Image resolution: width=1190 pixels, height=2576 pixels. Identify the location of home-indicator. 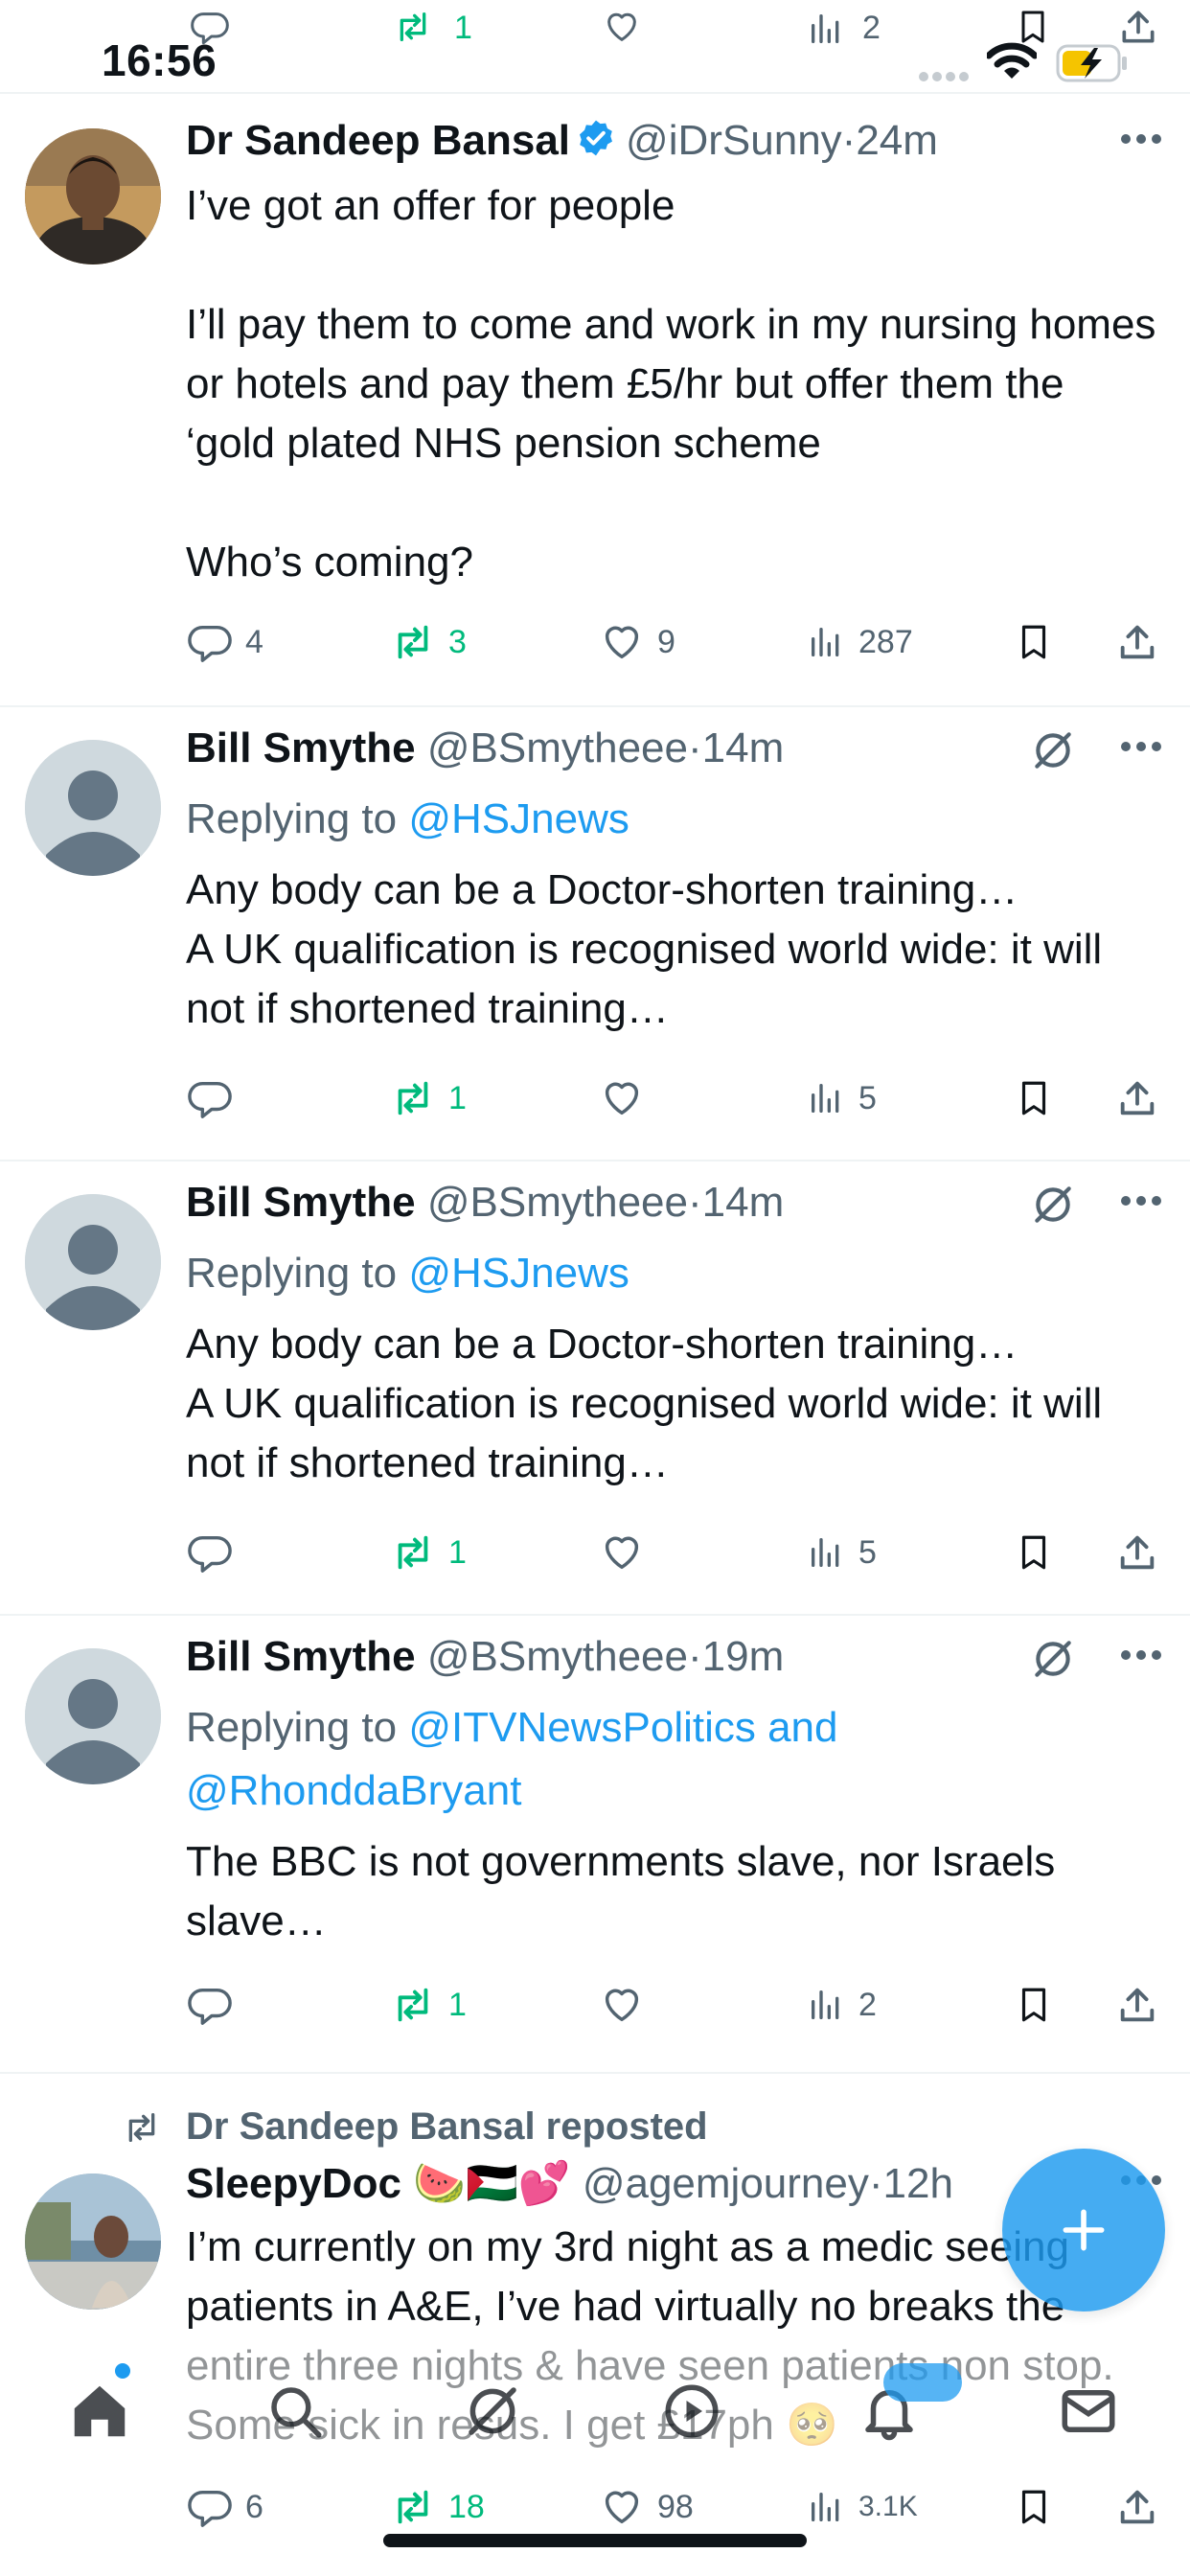
(595, 2540).